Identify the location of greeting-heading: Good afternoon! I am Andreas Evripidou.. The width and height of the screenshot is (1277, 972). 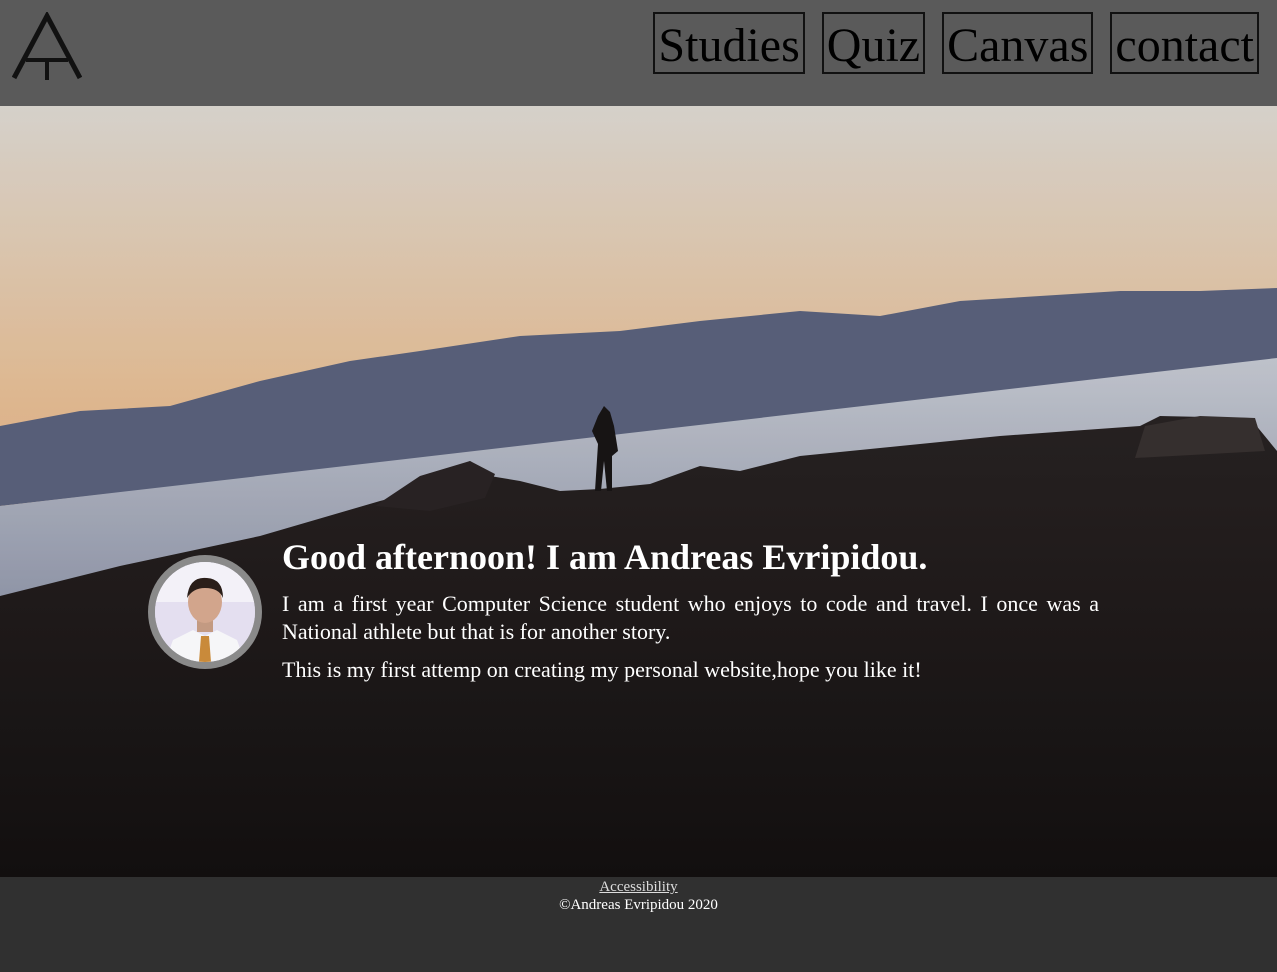
(605, 557).